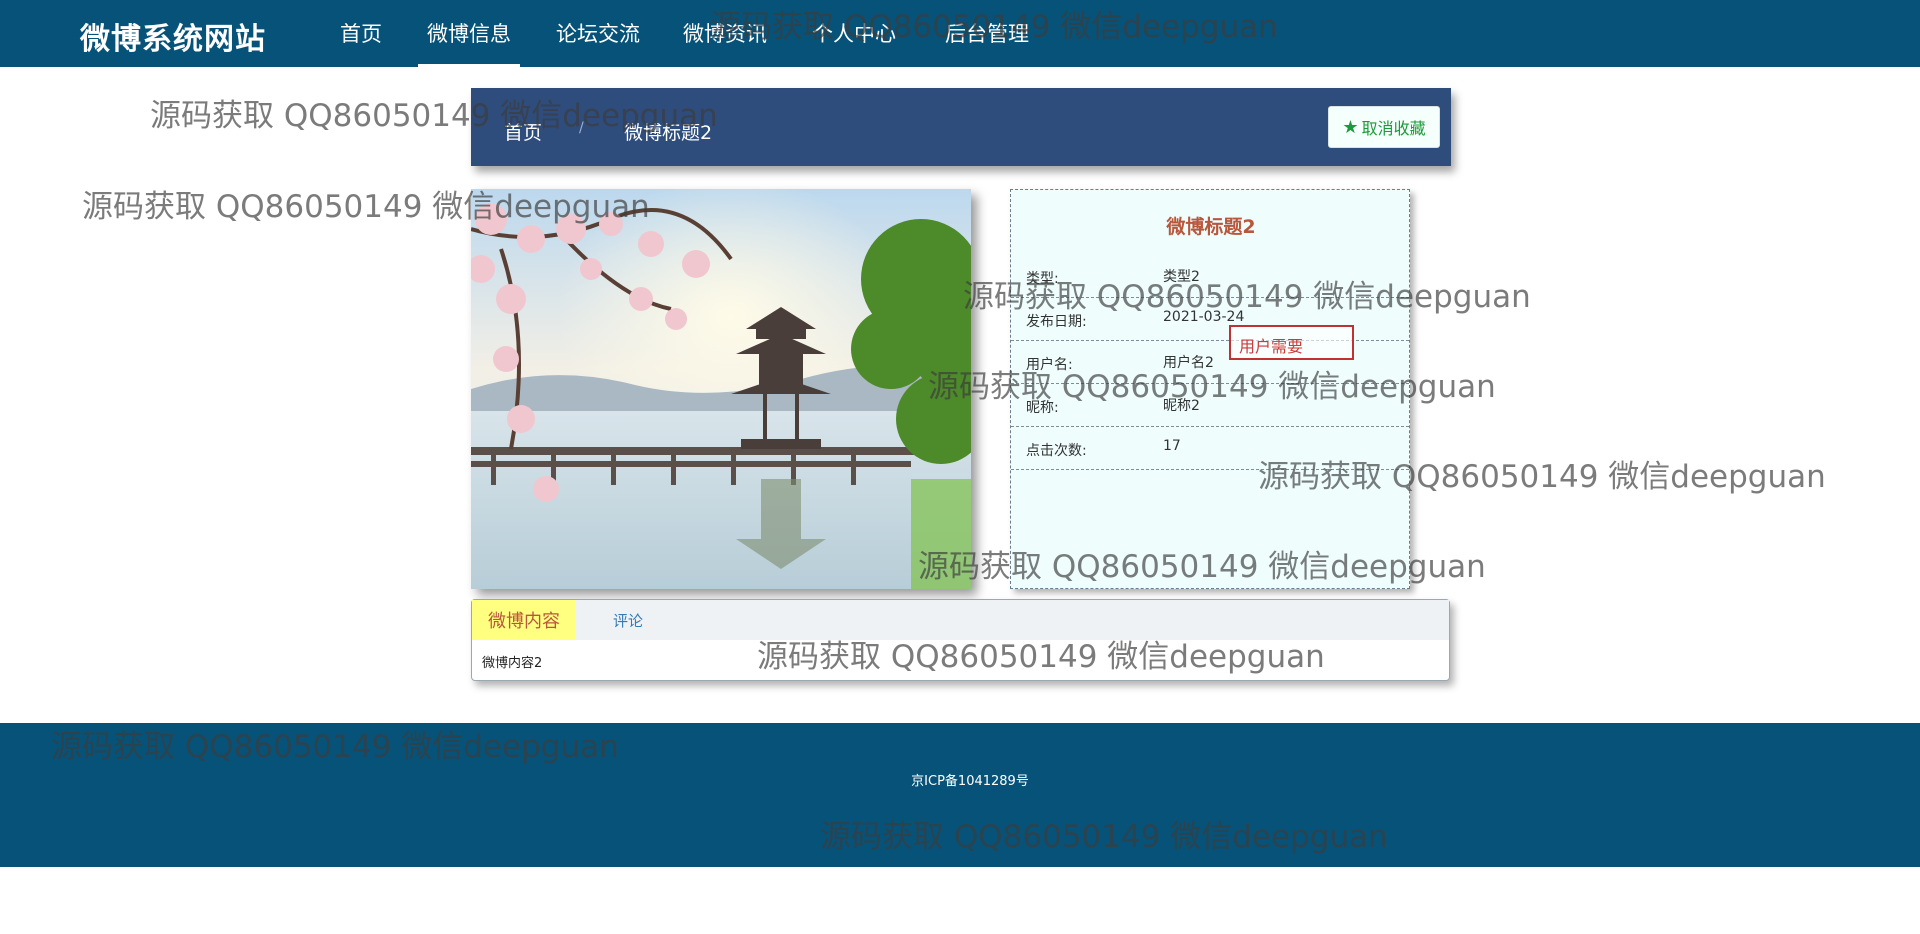 The image size is (1920, 934). What do you see at coordinates (961, 127) in the screenshot?
I see `breadcrumb: 首页 / 微博标题2 ★ 取消收藏` at bounding box center [961, 127].